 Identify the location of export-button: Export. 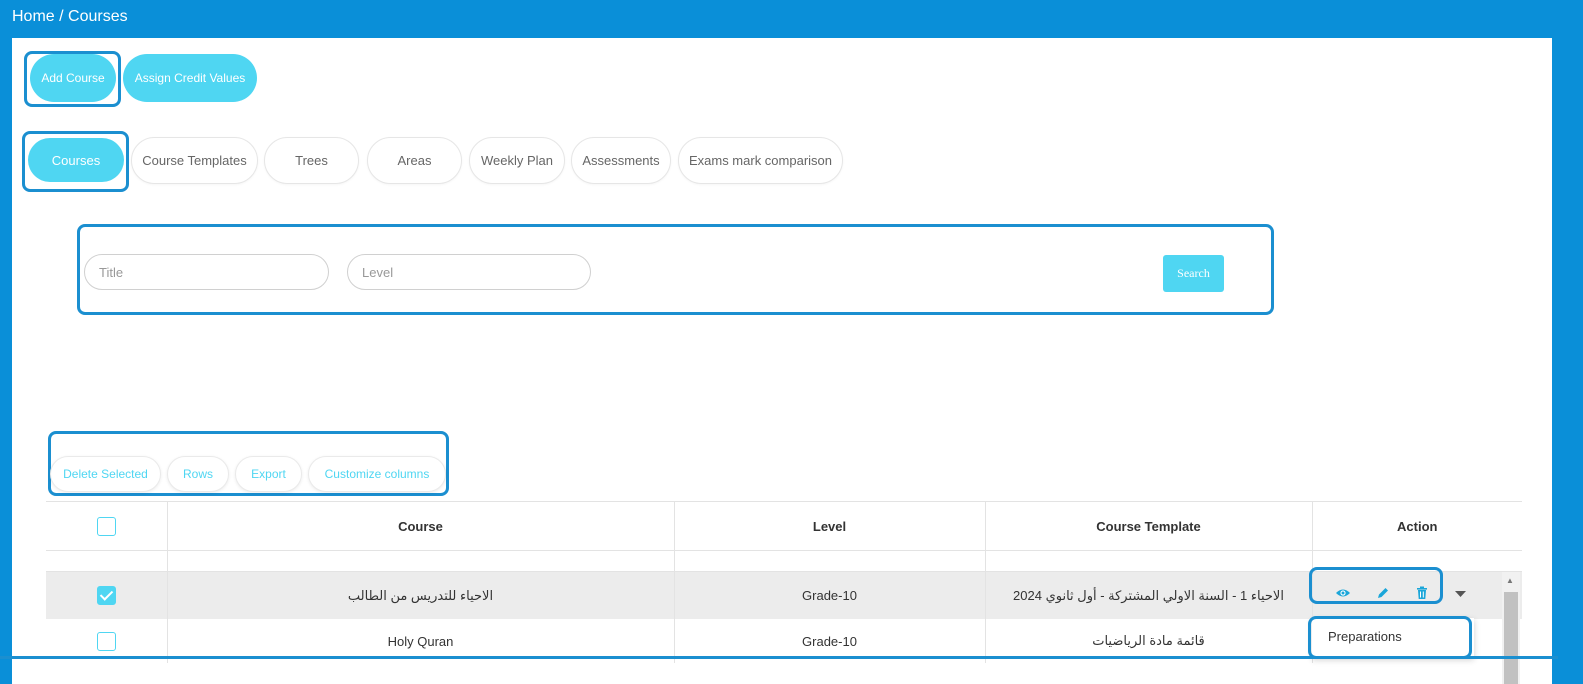
(268, 474).